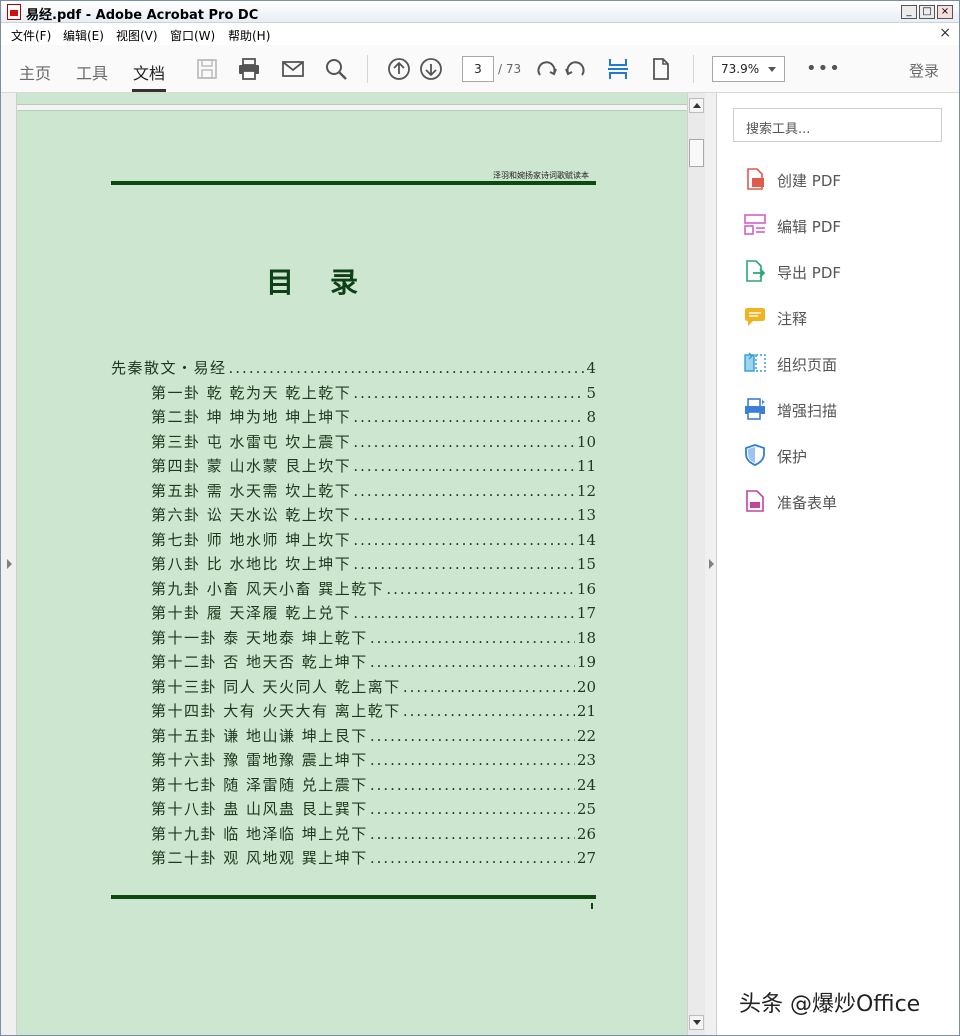 The image size is (960, 1036). I want to click on active-tab-indicator, so click(149, 90).